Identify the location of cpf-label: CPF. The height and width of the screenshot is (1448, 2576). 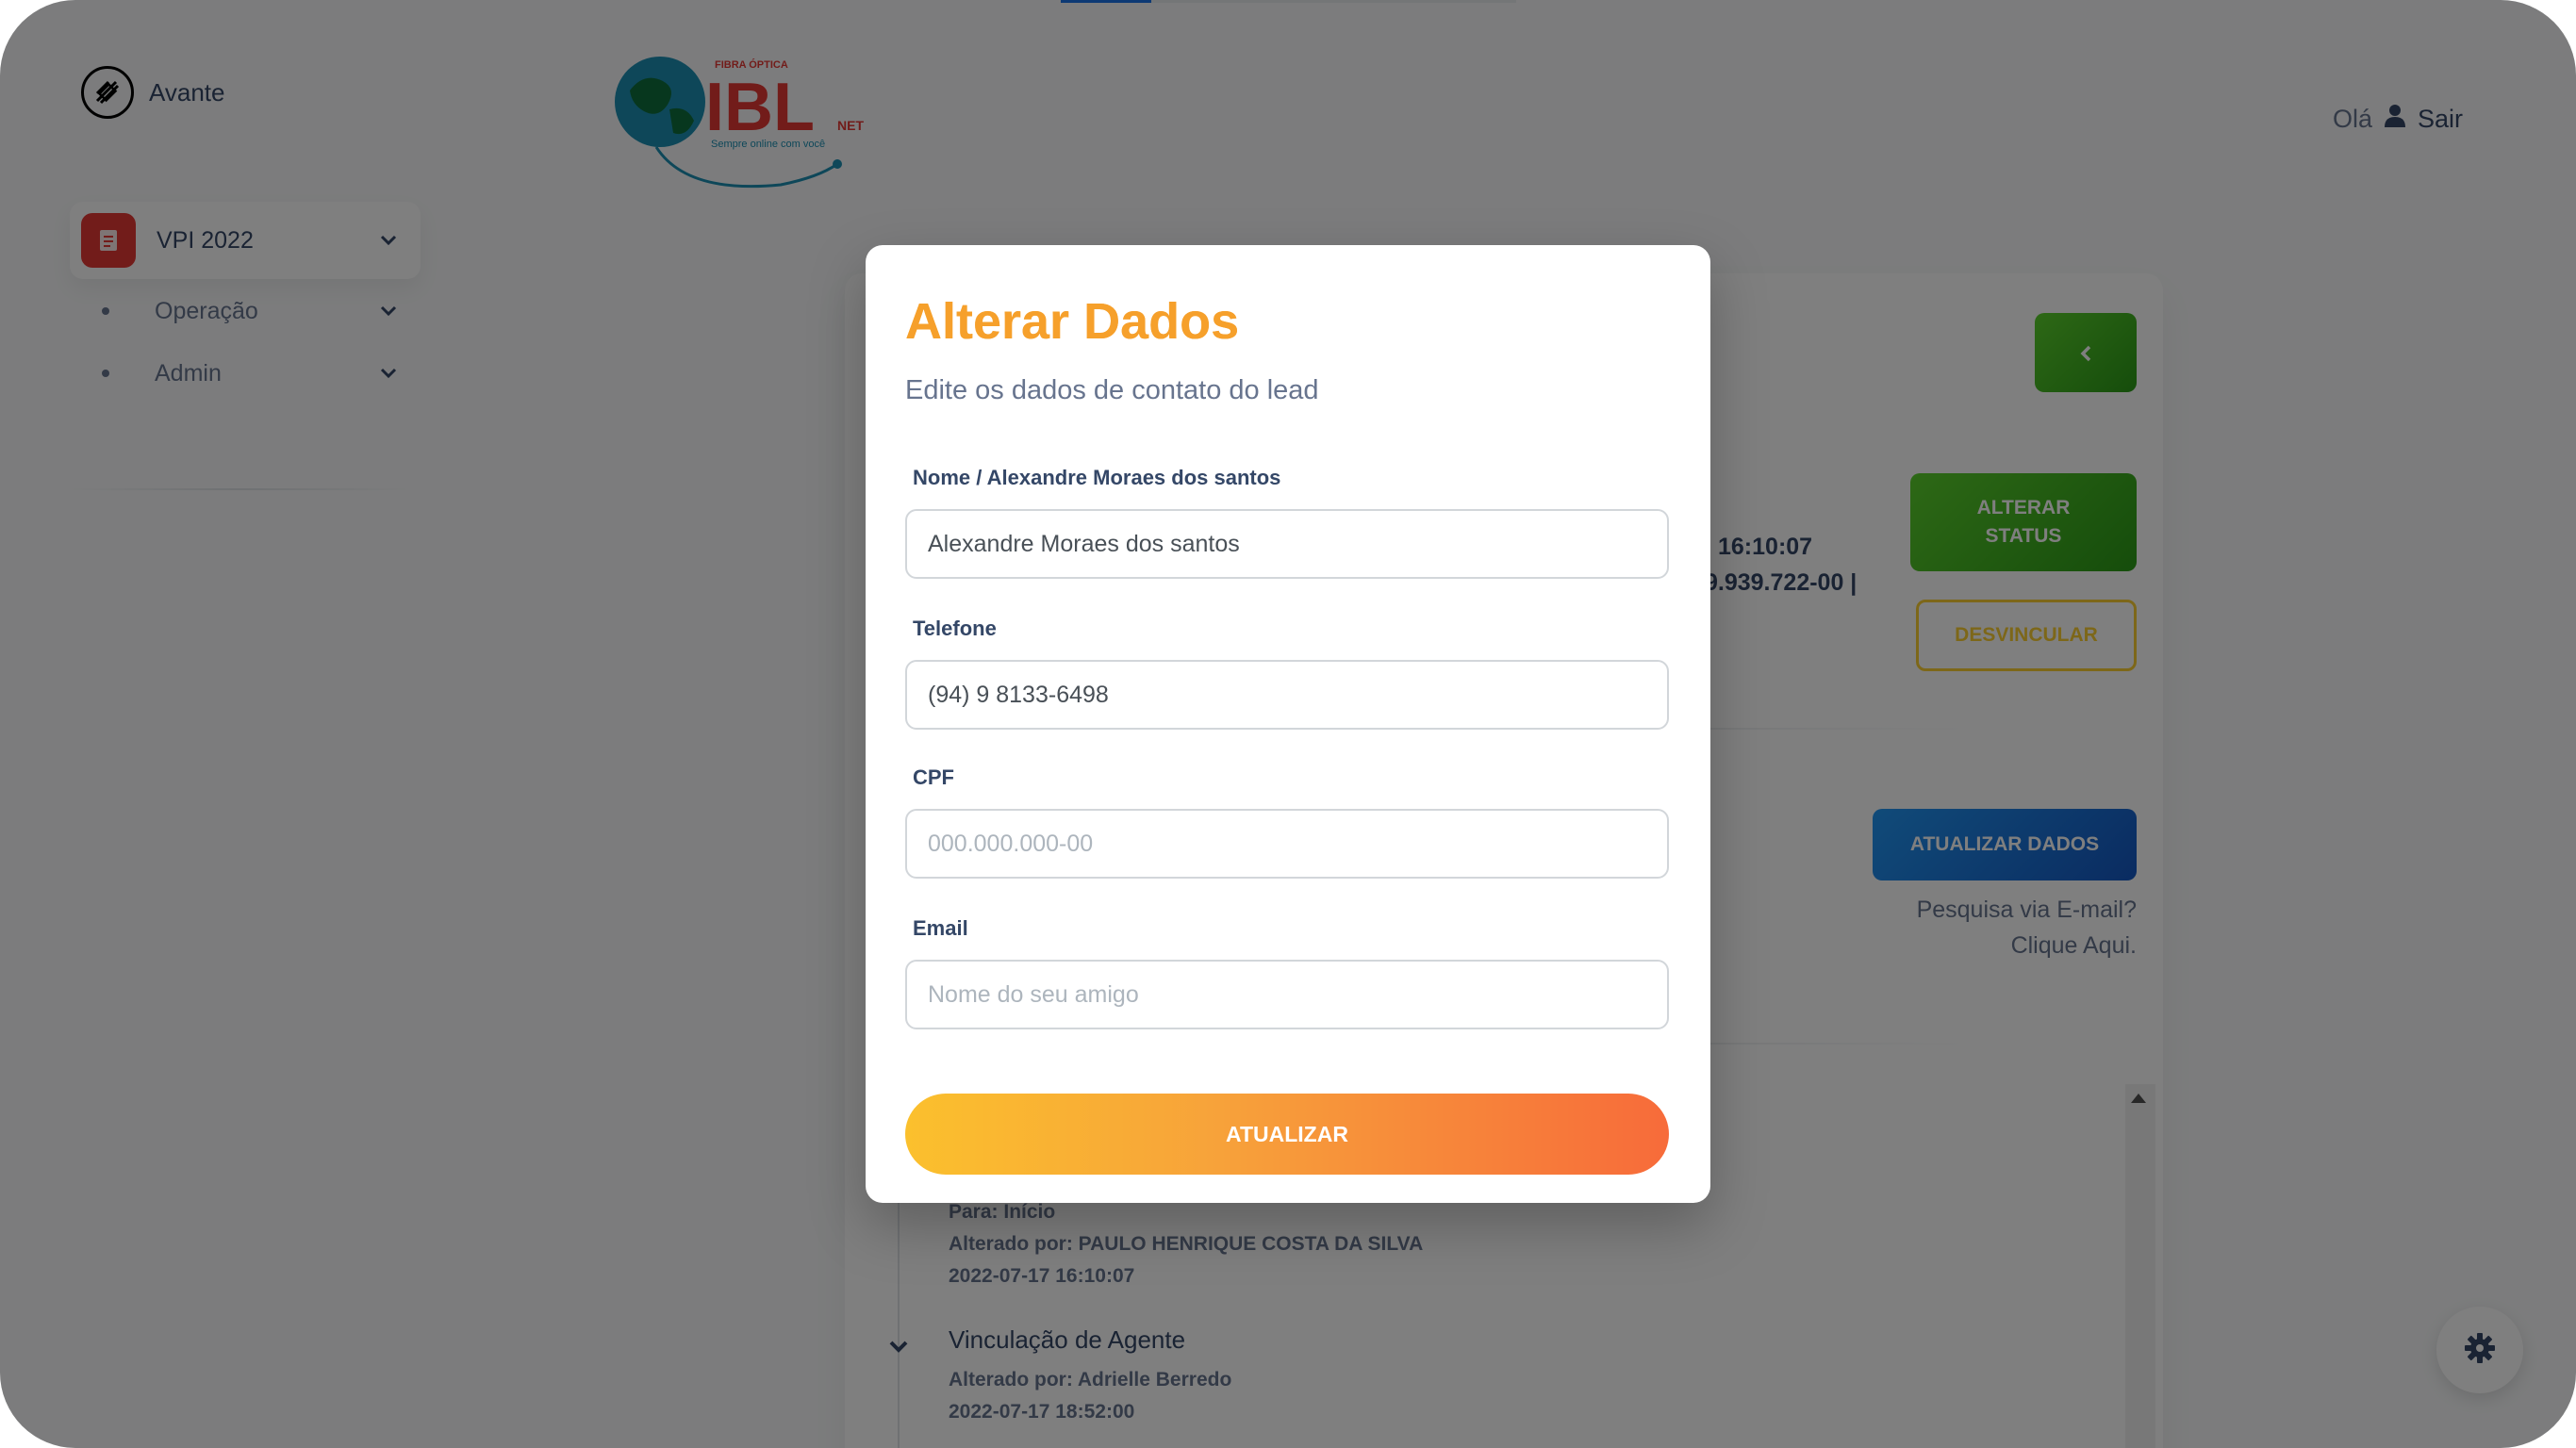
(933, 777).